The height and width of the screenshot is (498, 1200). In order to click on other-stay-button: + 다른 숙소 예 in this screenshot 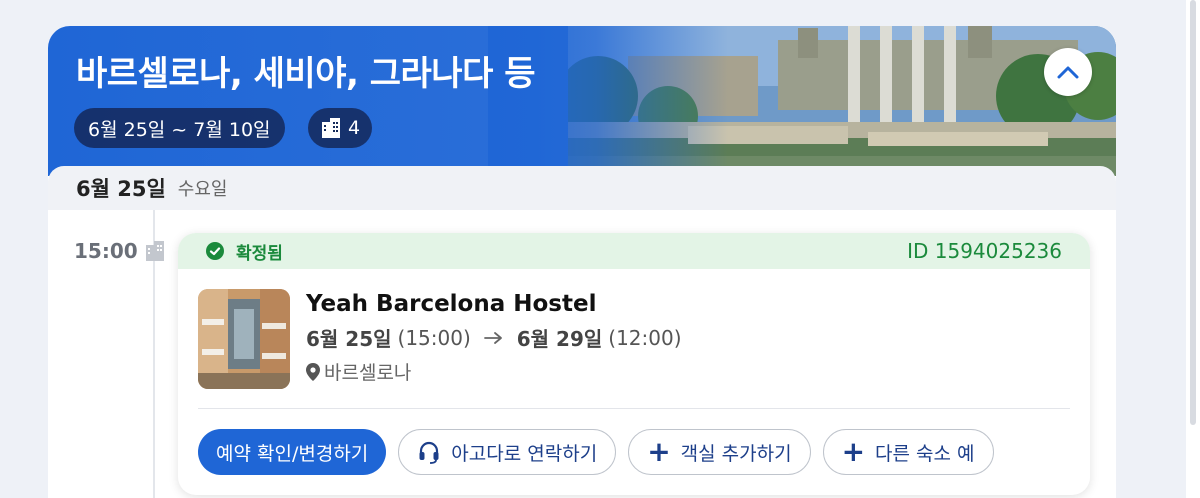, I will do `click(908, 452)`.